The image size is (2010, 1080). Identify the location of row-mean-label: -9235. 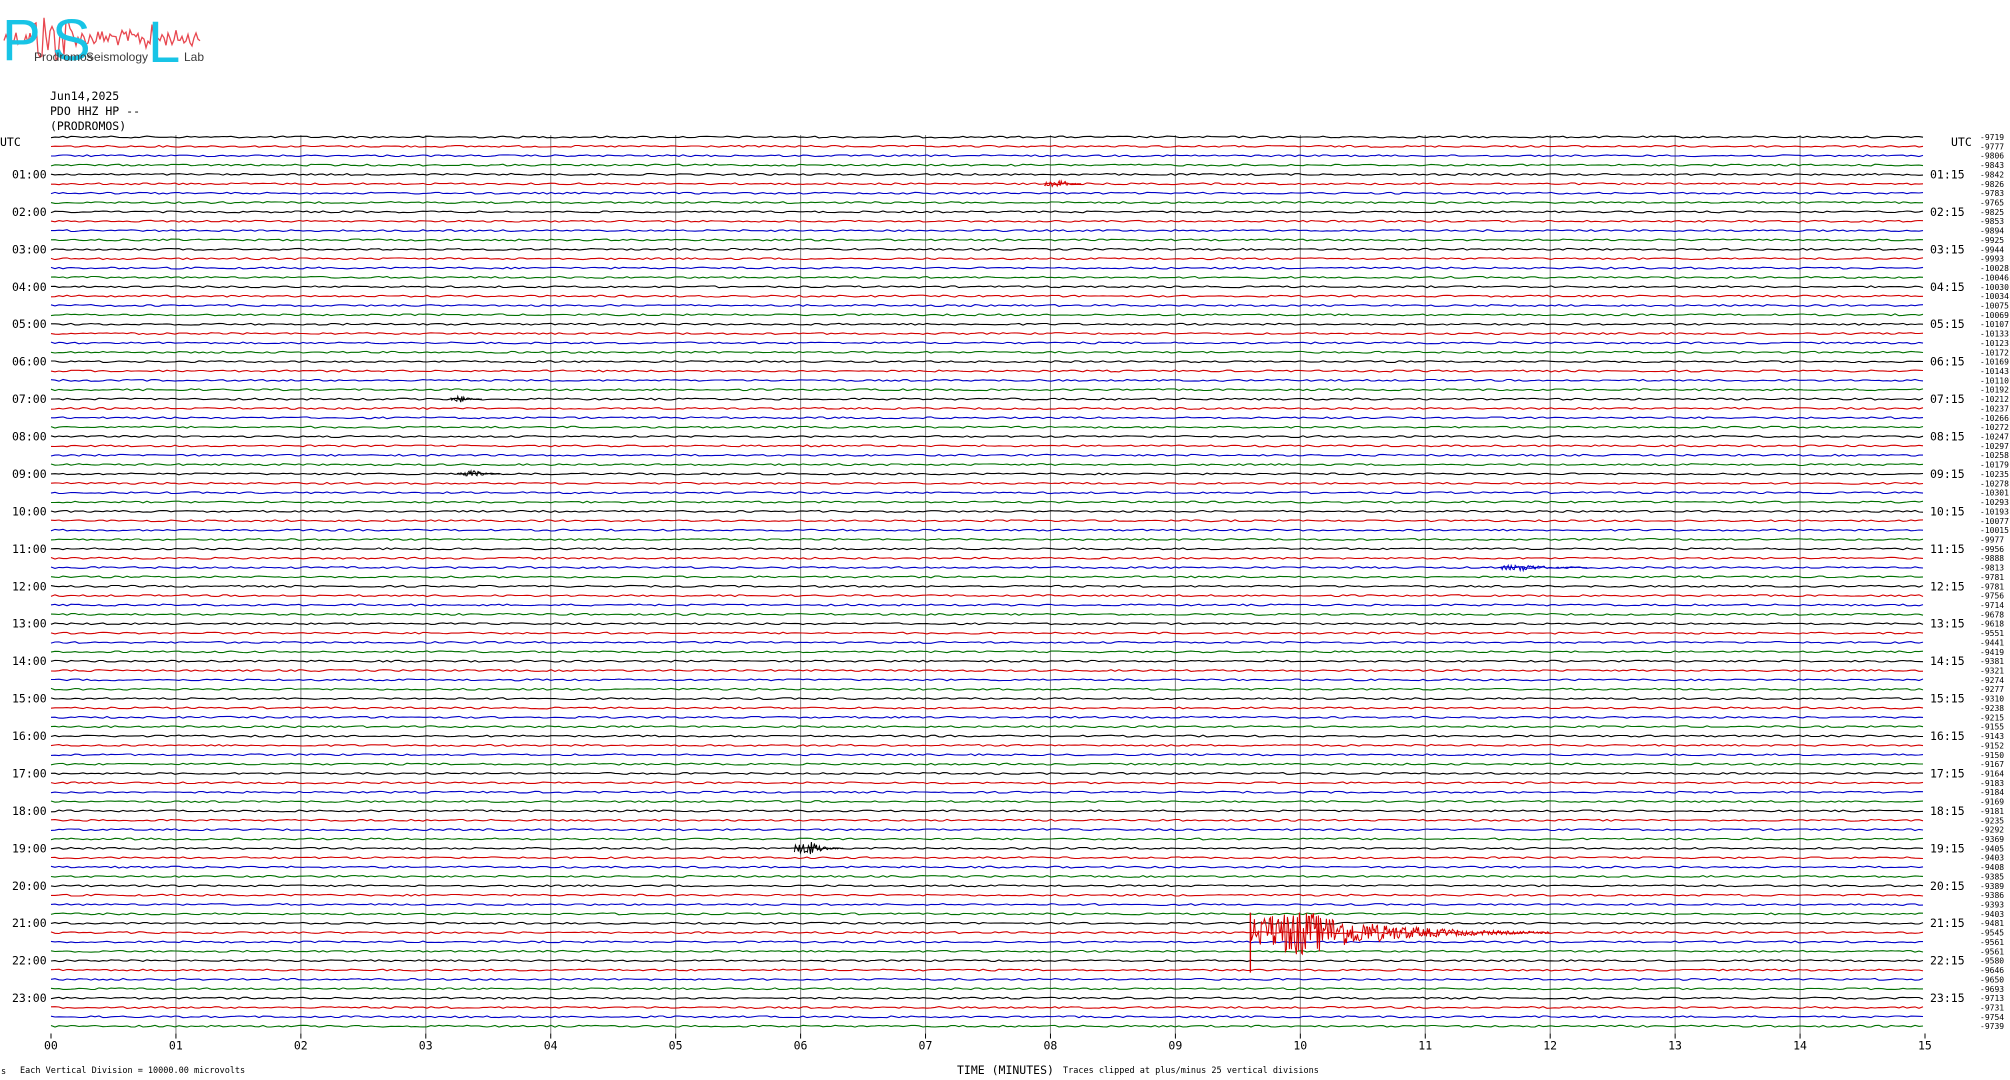
(1992, 820).